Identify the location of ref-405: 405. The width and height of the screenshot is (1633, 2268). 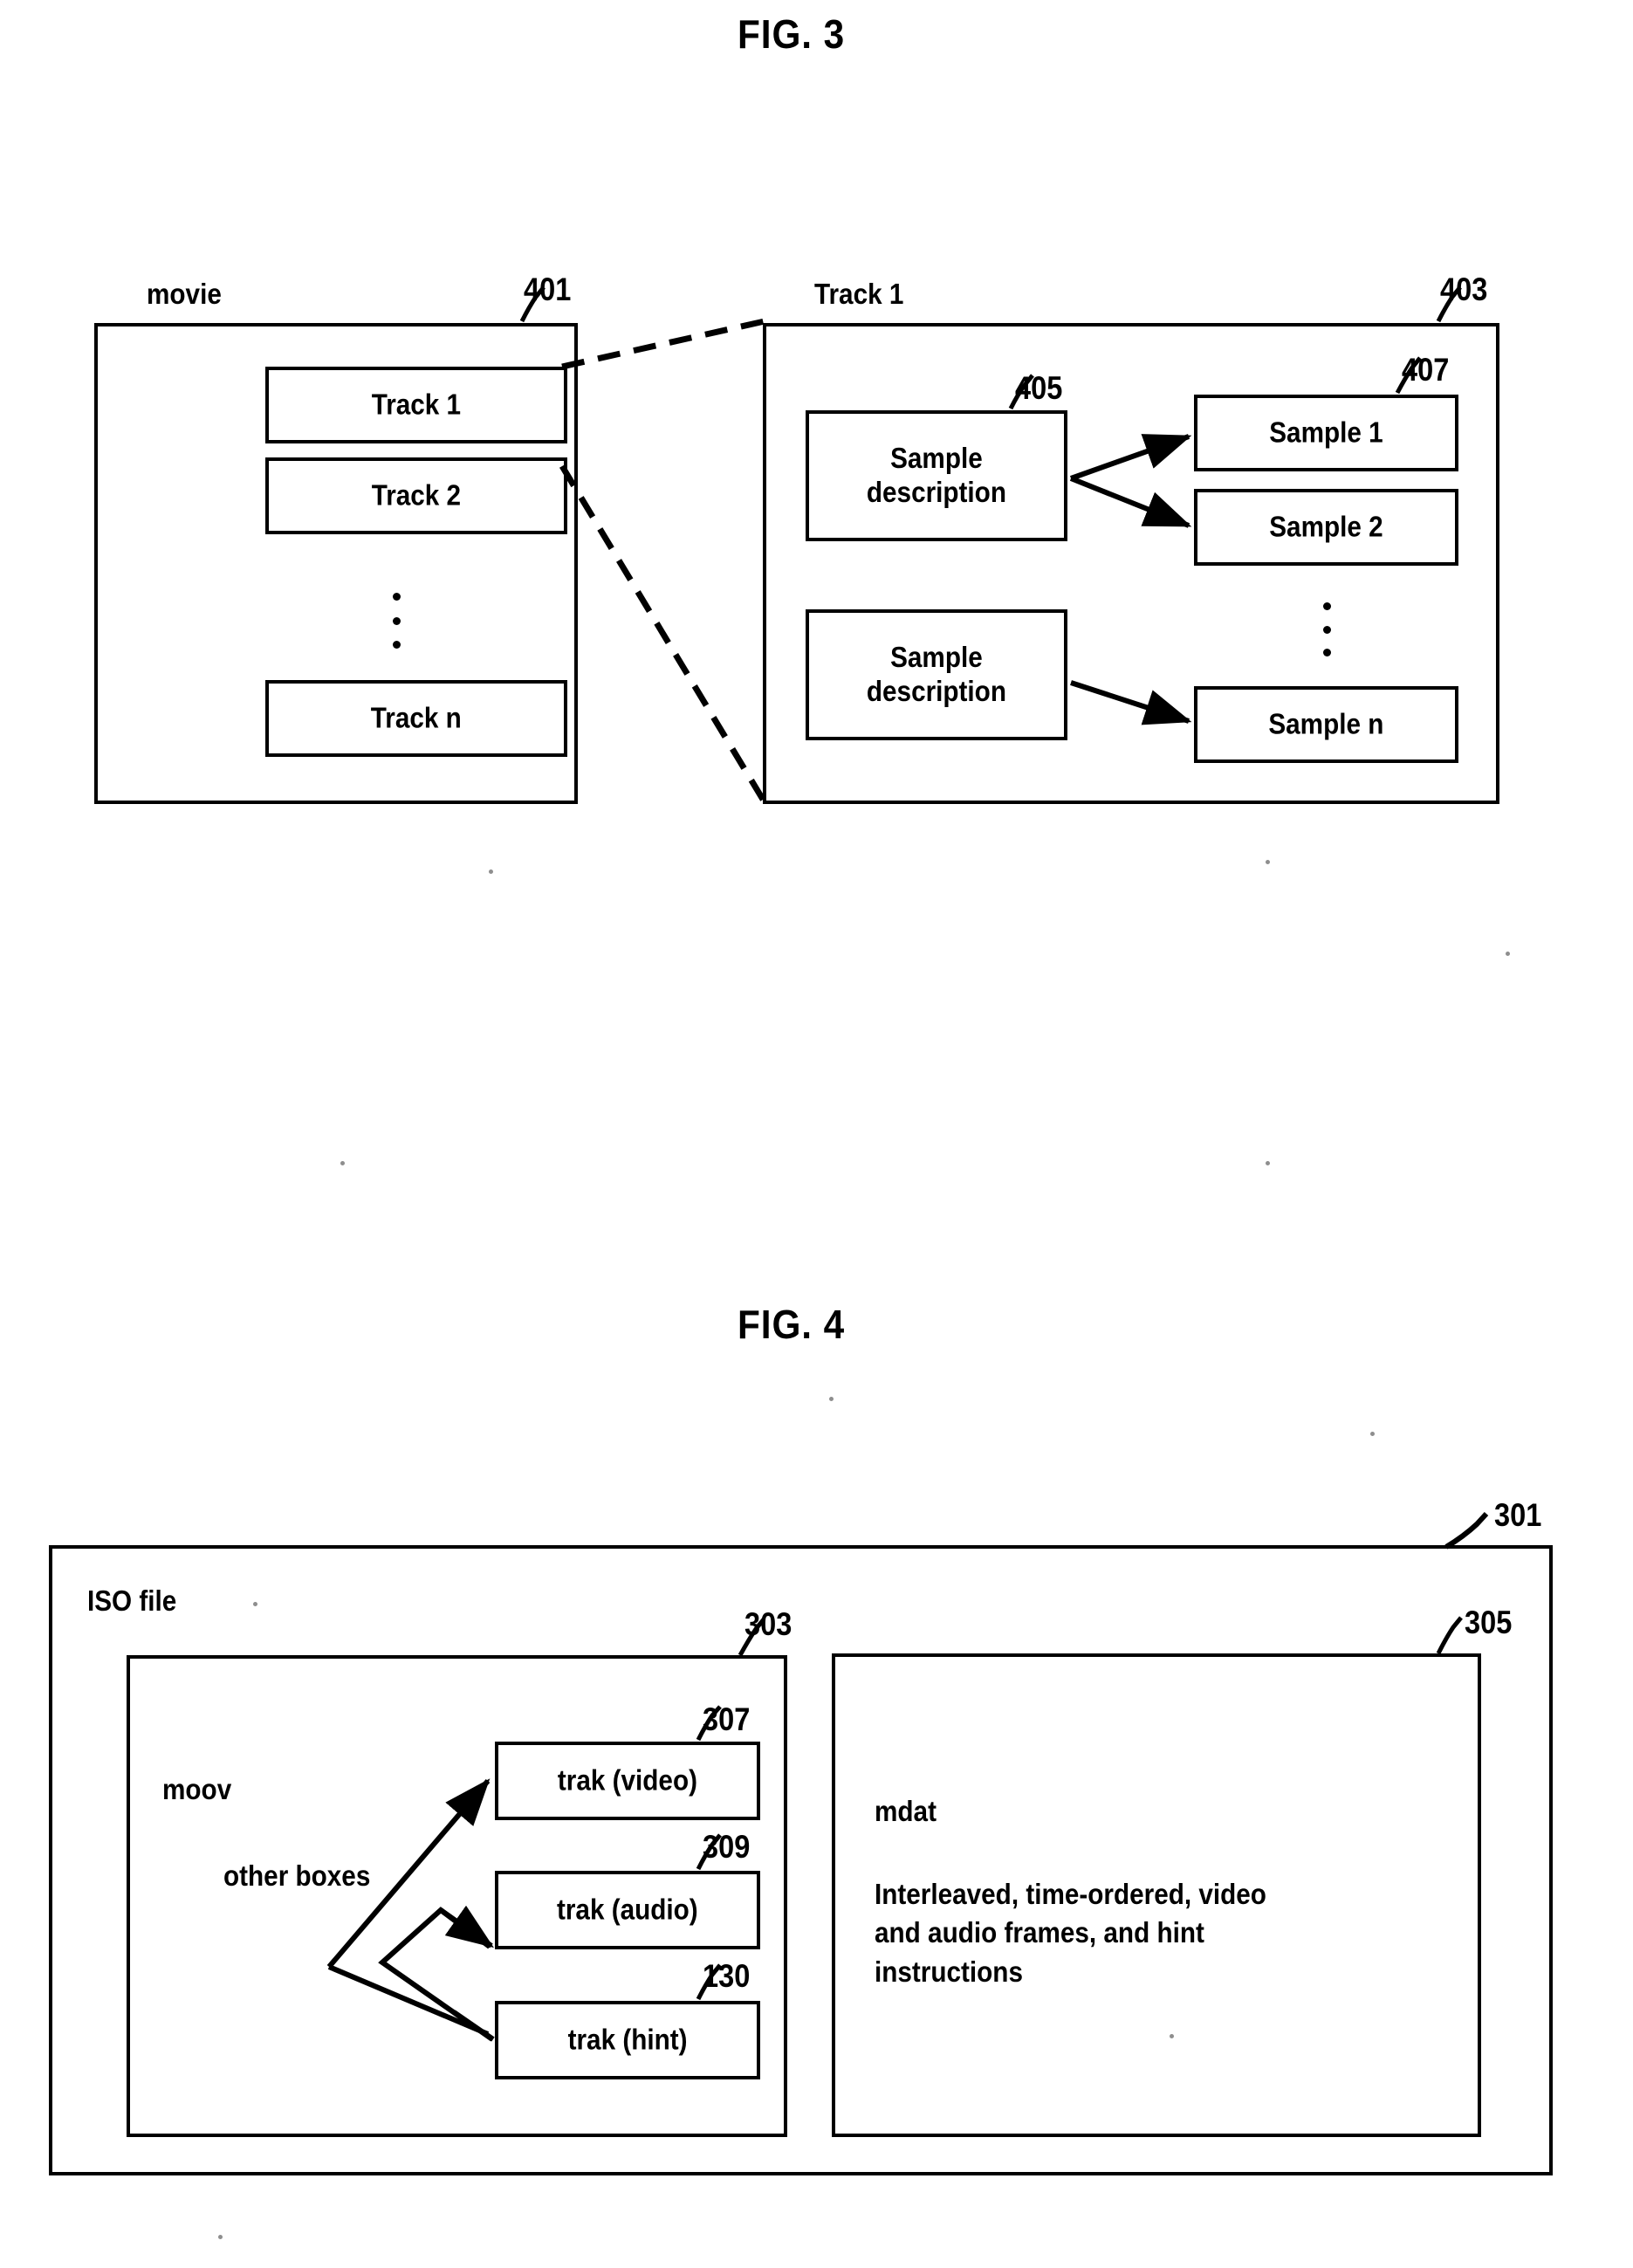
(1039, 388).